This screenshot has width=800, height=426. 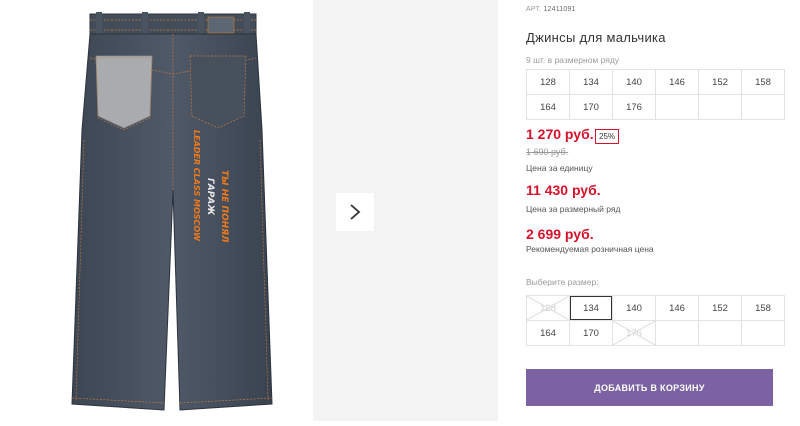 I want to click on size-select-grid: 128 134 140 146 152 158 164 170 176, so click(x=655, y=320).